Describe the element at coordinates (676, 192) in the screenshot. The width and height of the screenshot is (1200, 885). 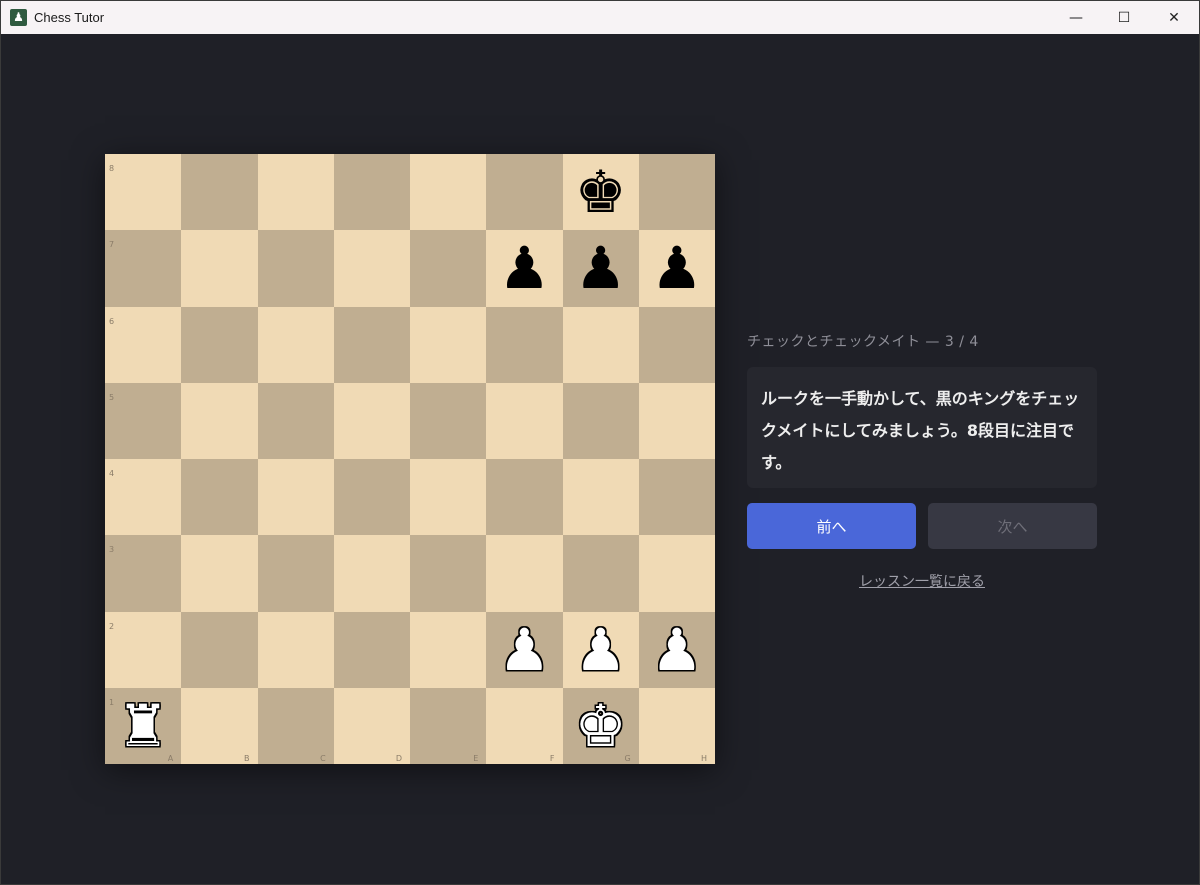
I see `square-h8` at that location.